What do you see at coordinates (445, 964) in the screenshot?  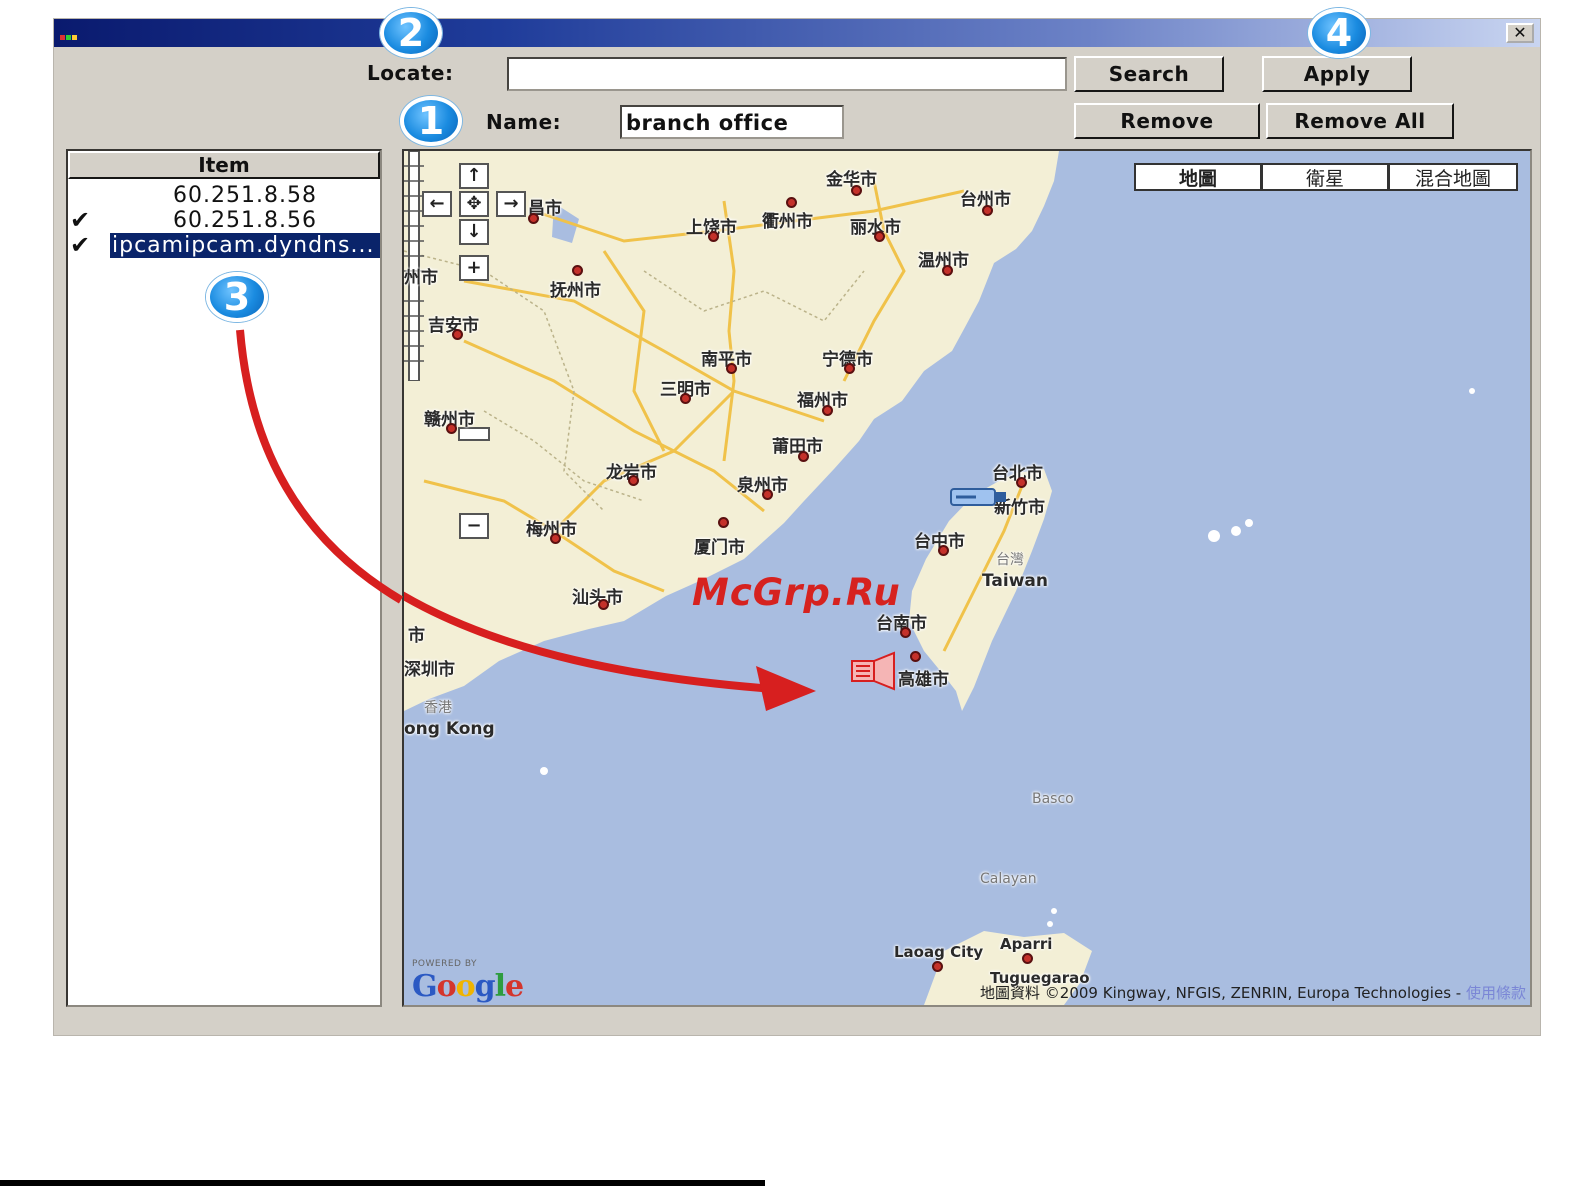 I see `powered-by-label: POWERED BY` at bounding box center [445, 964].